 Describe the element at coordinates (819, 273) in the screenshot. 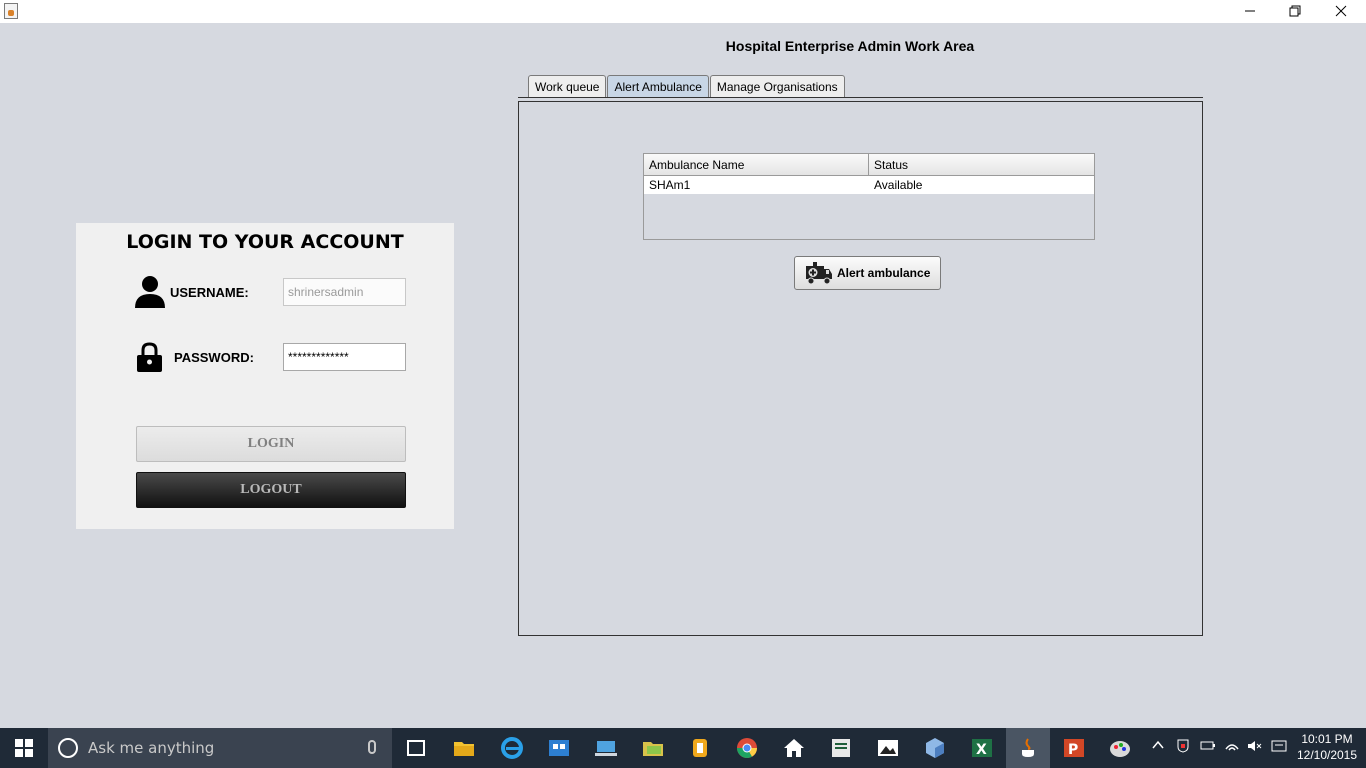

I see `ambulance-icon` at that location.